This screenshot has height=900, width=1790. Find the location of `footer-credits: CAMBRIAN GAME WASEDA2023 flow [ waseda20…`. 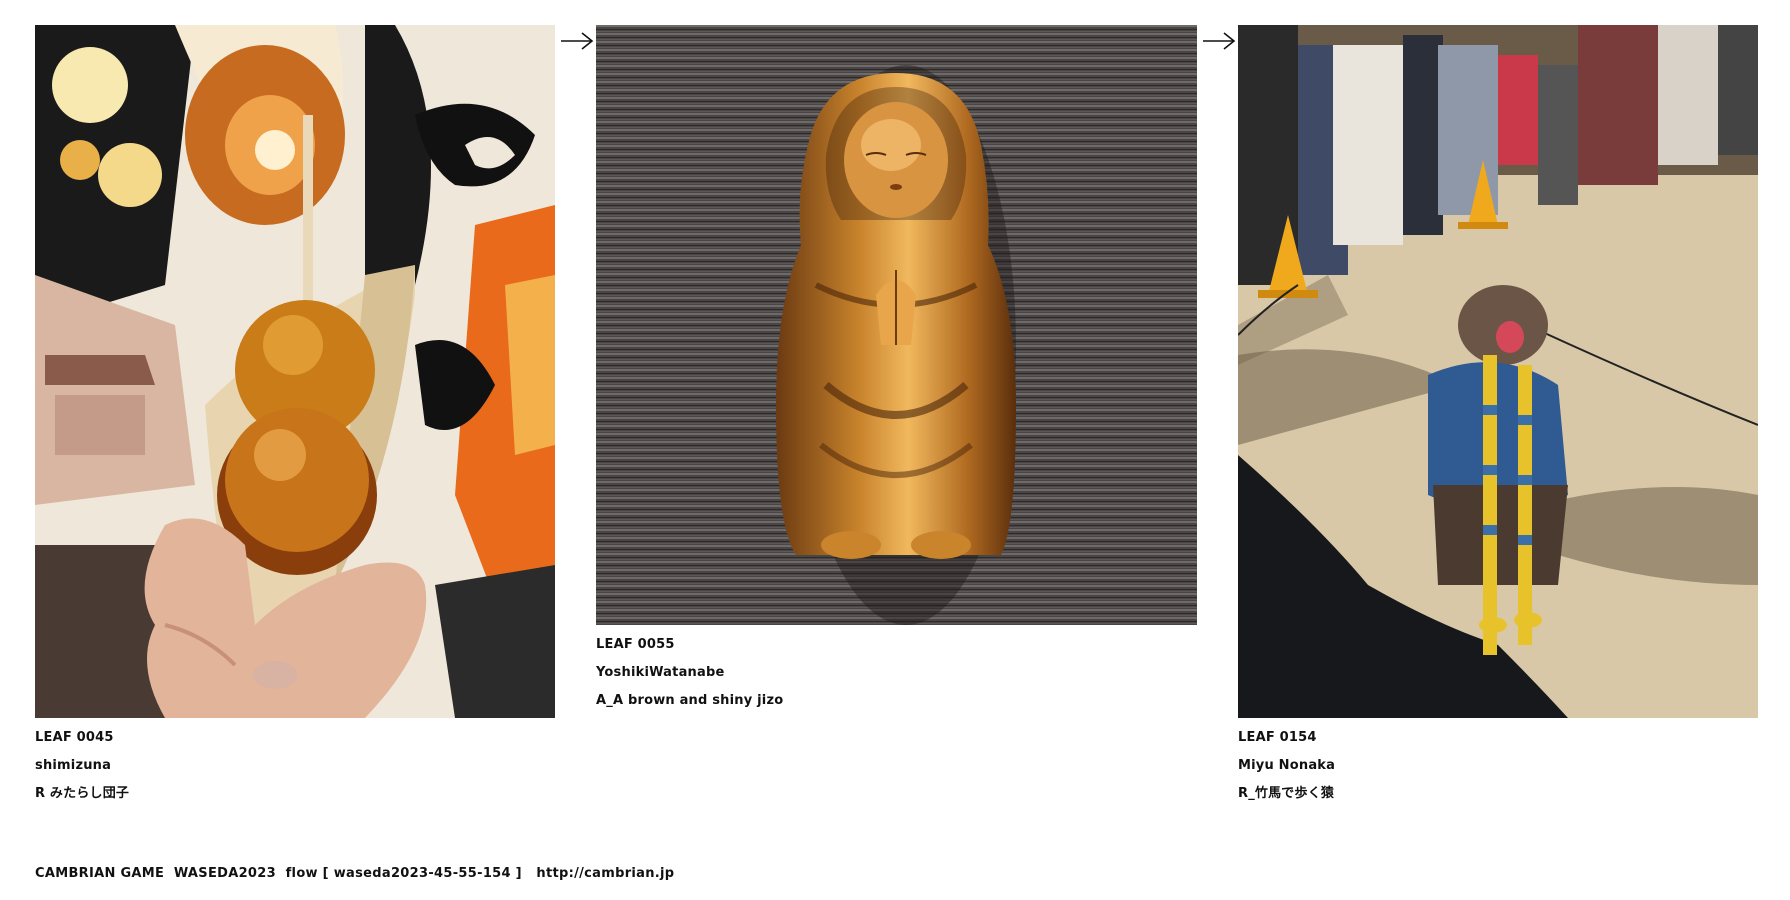

footer-credits: CAMBRIAN GAME WASEDA2023 flow [ waseda20… is located at coordinates (354, 873).